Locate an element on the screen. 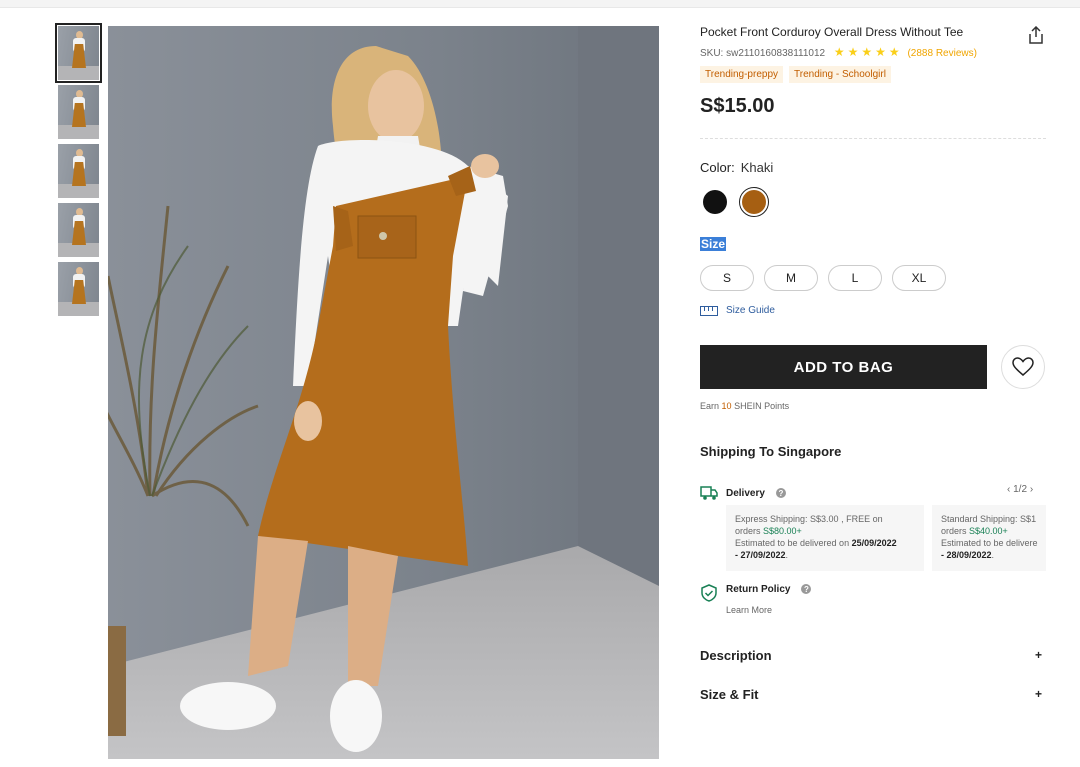 Image resolution: width=1080 pixels, height=767 pixels. return-policy-label: Return Policy is located at coordinates (758, 589).